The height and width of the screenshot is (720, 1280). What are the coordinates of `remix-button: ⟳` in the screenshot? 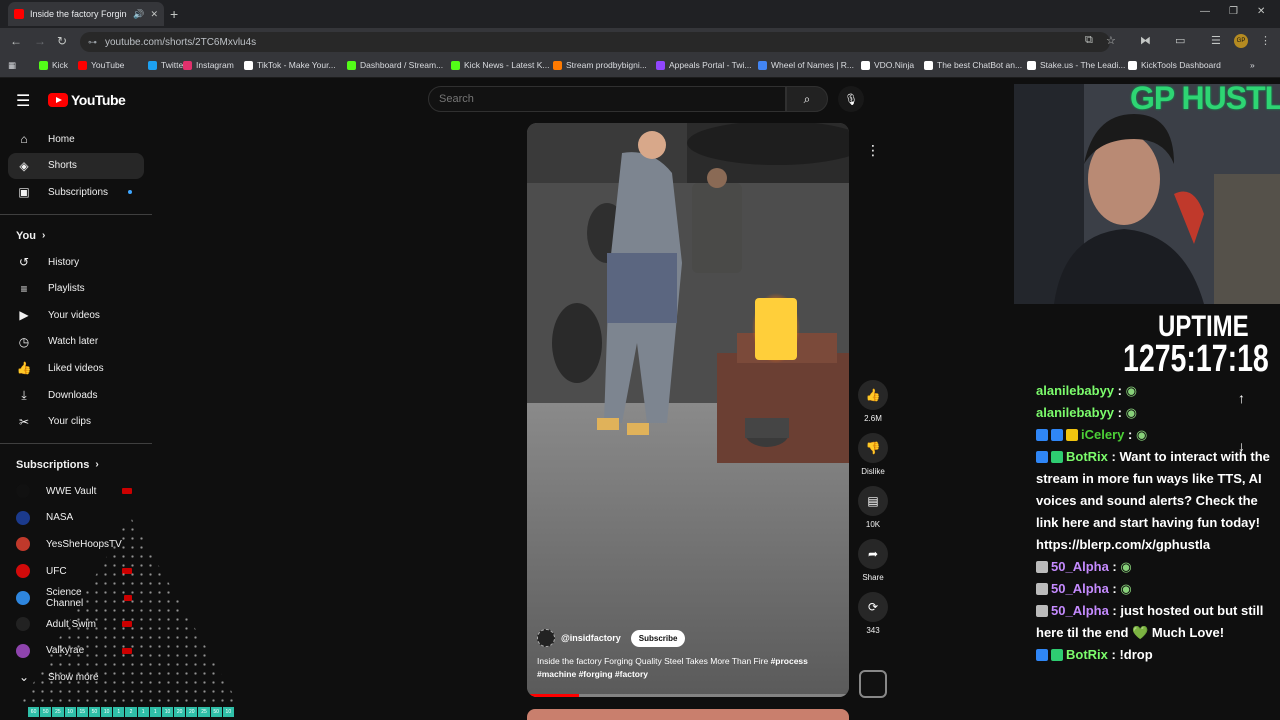 It's located at (873, 607).